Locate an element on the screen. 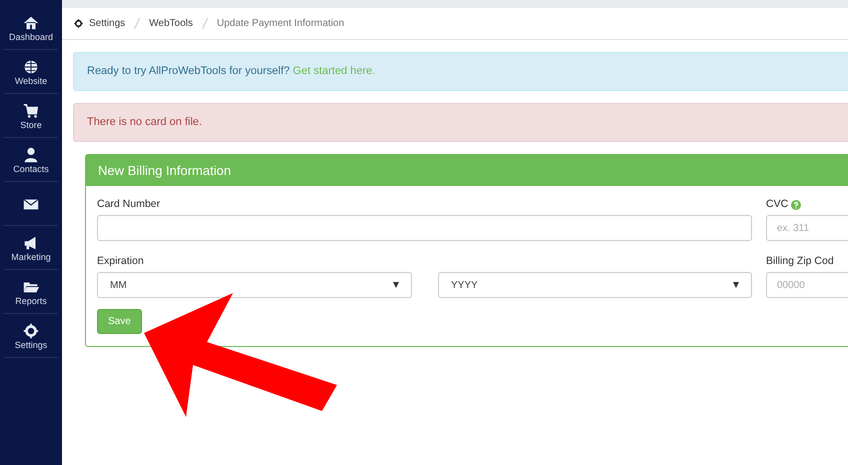 This screenshot has width=848, height=465. alert-text: Ready to try AllProWebTools for yourself? is located at coordinates (188, 72).